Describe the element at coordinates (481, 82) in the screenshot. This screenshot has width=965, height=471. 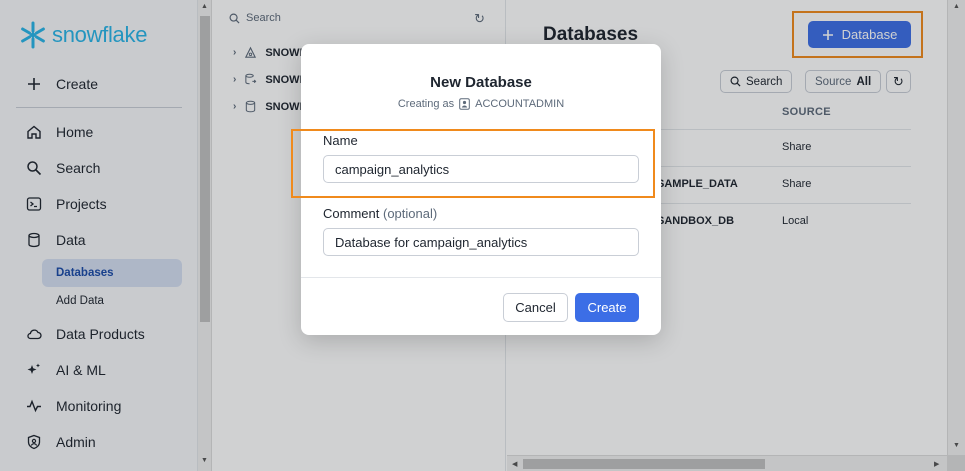
I see `dialog-title: New Database` at that location.